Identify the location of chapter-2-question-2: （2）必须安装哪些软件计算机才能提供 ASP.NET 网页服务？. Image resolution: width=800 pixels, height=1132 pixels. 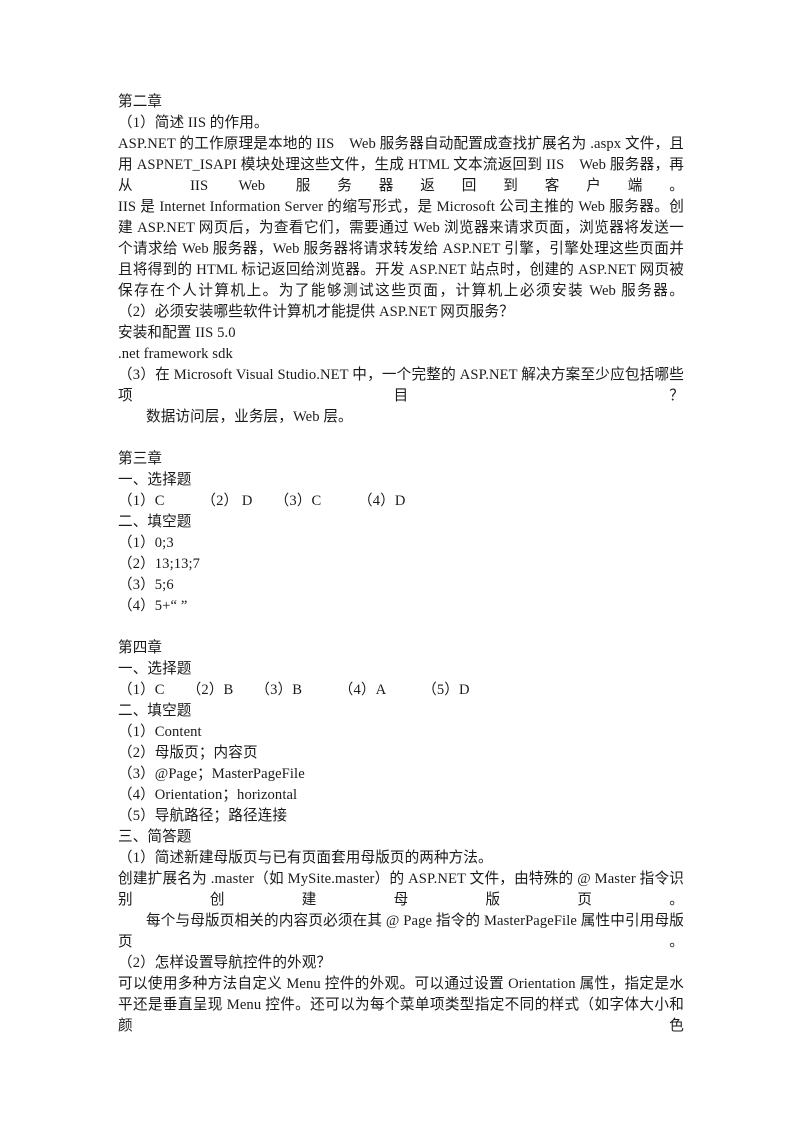
(316, 312).